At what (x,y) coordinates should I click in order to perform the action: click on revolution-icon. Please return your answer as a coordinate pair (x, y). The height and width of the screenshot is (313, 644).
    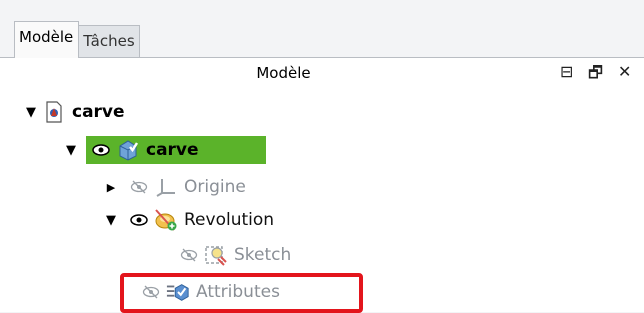
    Looking at the image, I should click on (166, 220).